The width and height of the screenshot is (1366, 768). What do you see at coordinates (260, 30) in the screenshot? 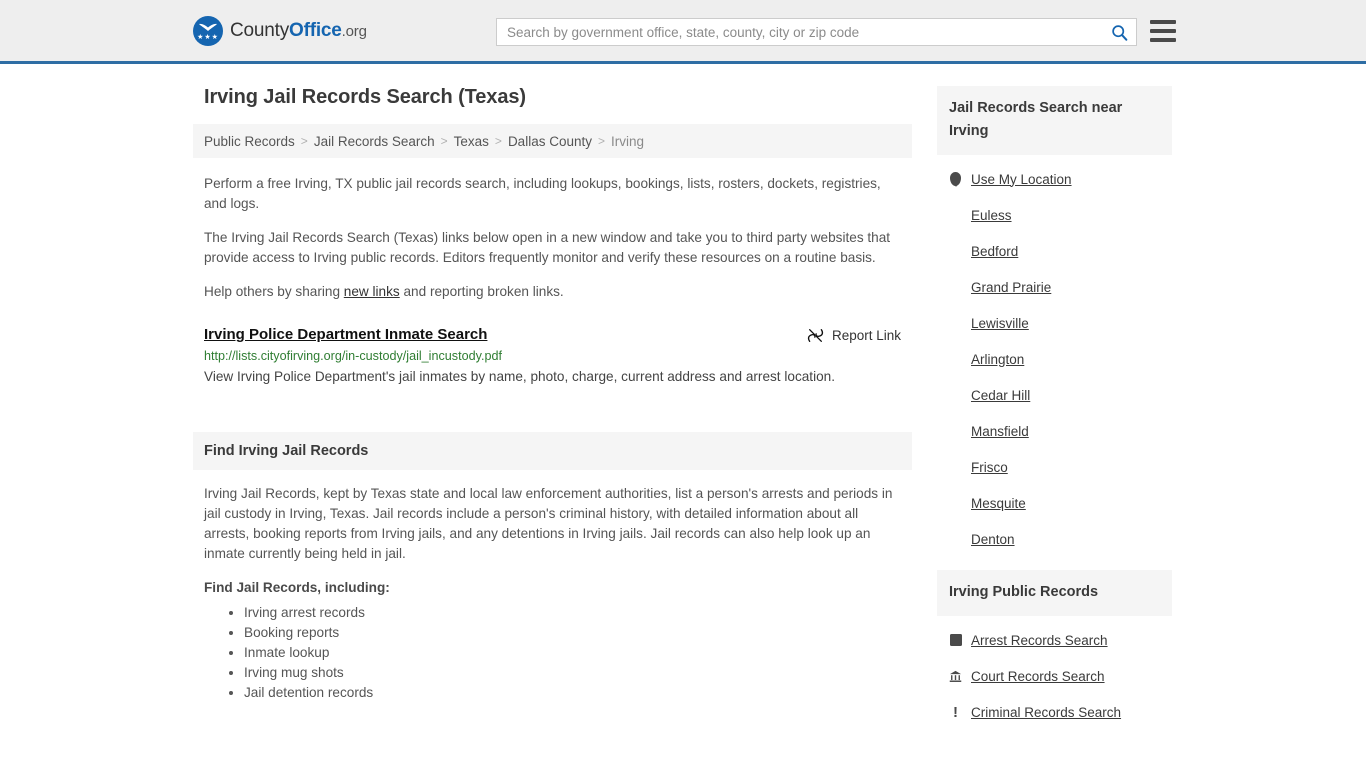
I see `logo-text-county: County` at bounding box center [260, 30].